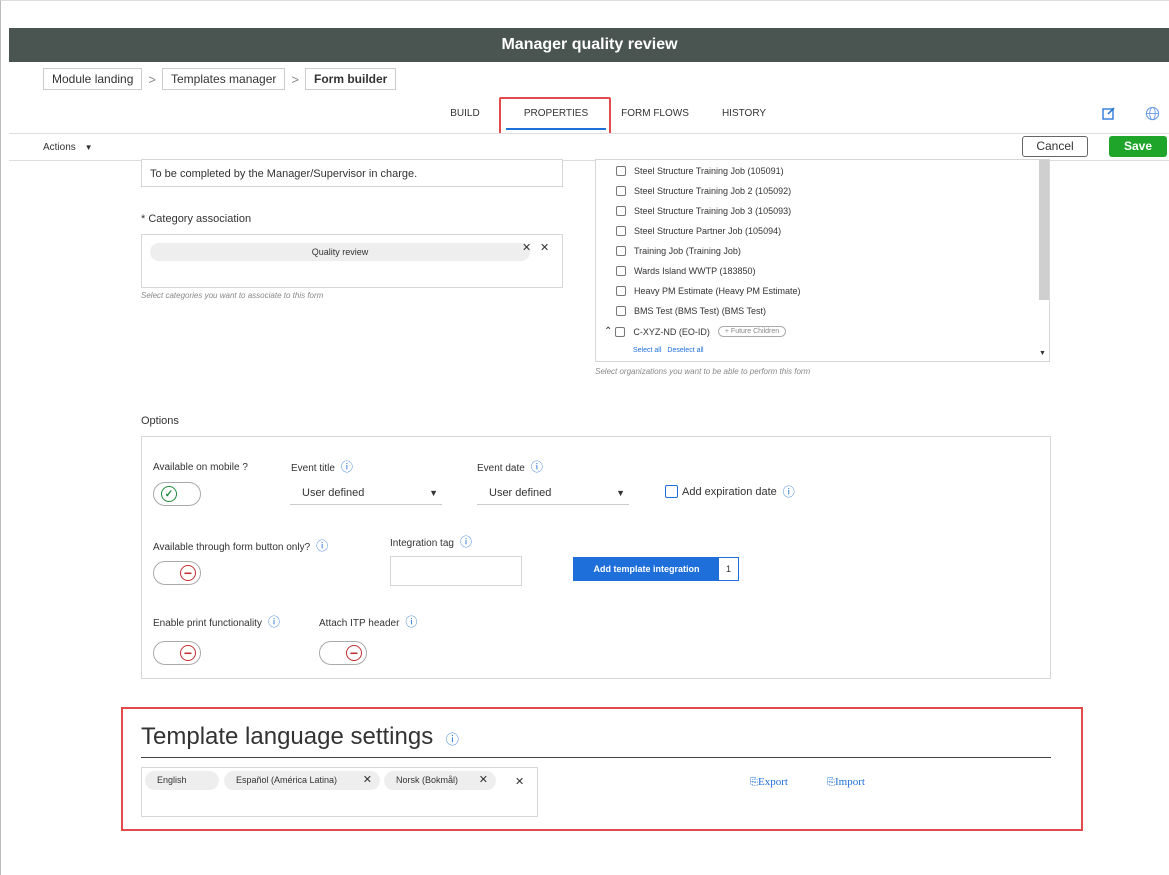  I want to click on itp-text: Attach ITP header, so click(359, 623).